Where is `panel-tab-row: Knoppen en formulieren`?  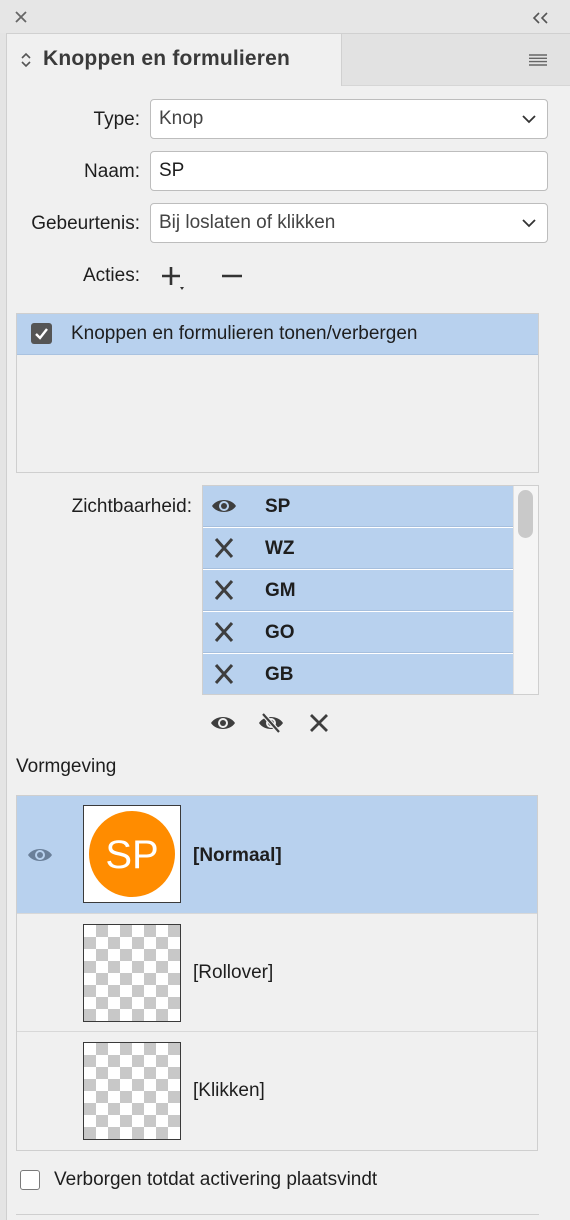
panel-tab-row: Knoppen en formulieren is located at coordinates (288, 60).